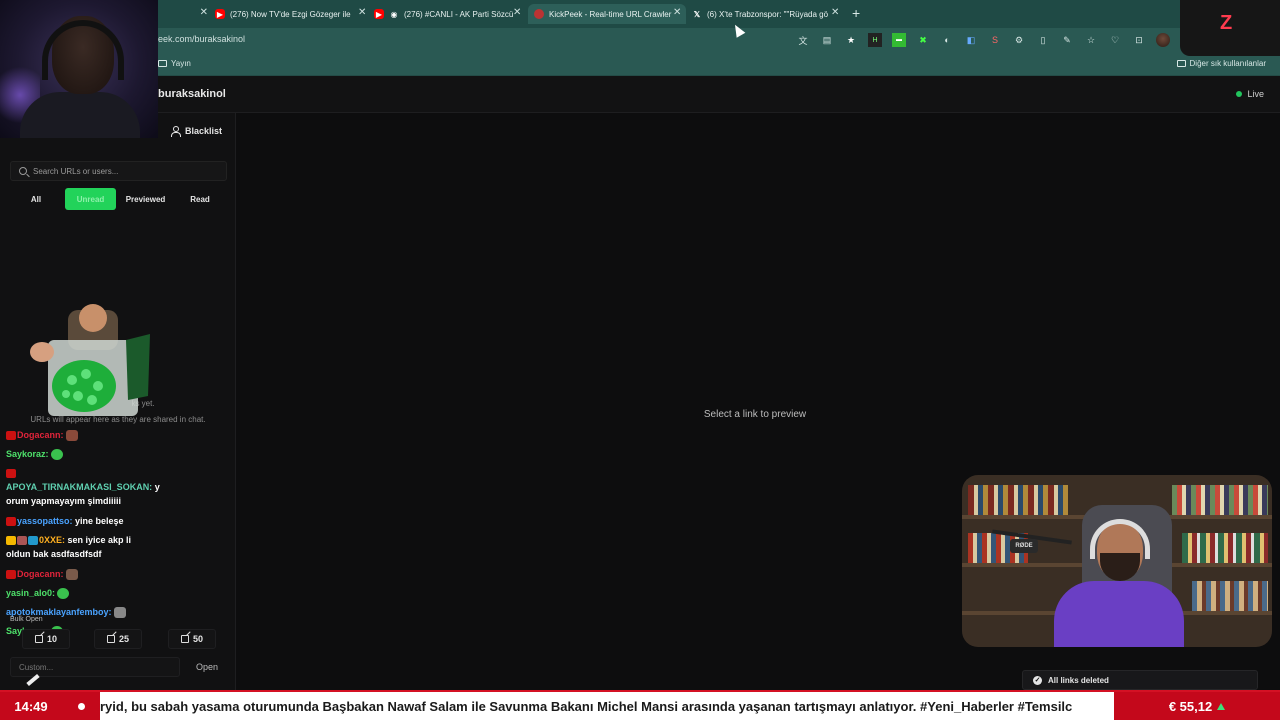 The height and width of the screenshot is (720, 1280). Describe the element at coordinates (539, 14) in the screenshot. I see `kickpeek-icon` at that location.